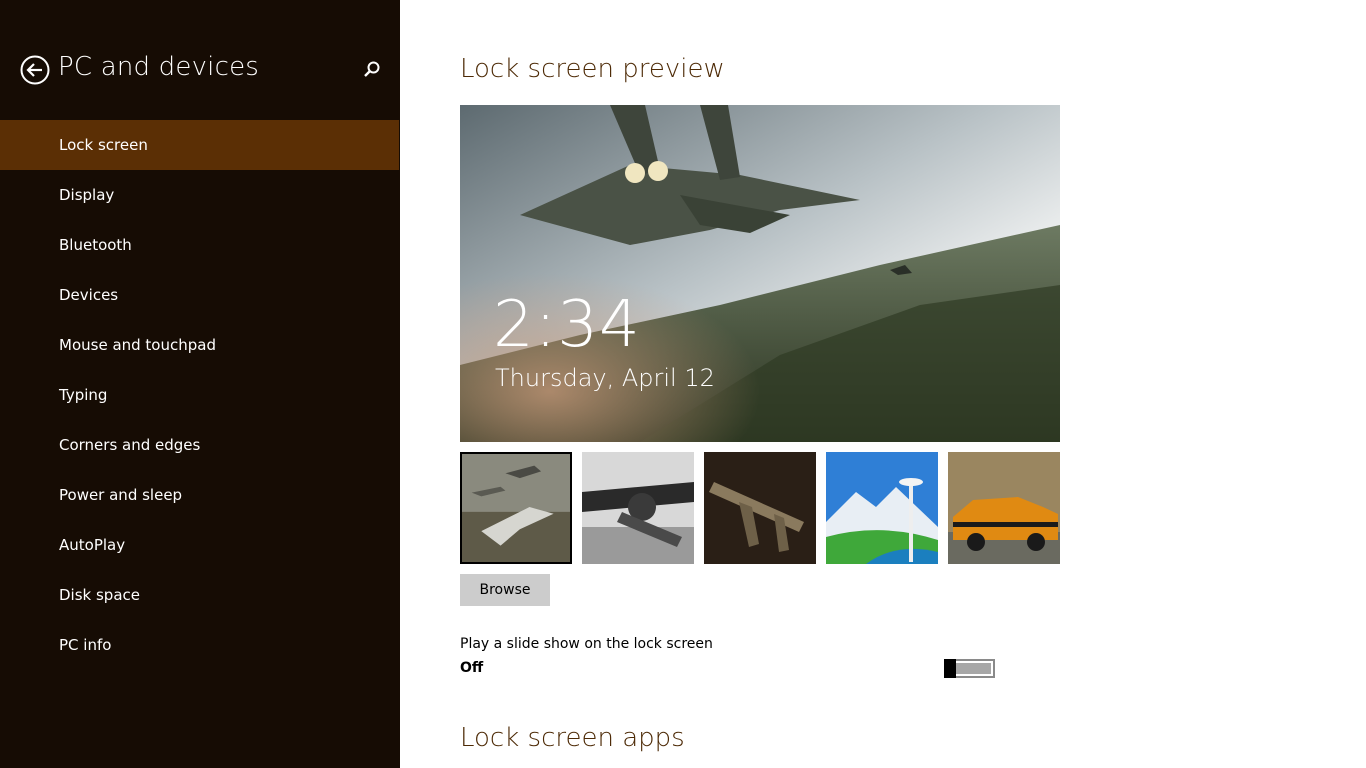 The height and width of the screenshot is (768, 1366). Describe the element at coordinates (586, 644) in the screenshot. I see `slideshow-label: Play a slide show on the lock screen` at that location.